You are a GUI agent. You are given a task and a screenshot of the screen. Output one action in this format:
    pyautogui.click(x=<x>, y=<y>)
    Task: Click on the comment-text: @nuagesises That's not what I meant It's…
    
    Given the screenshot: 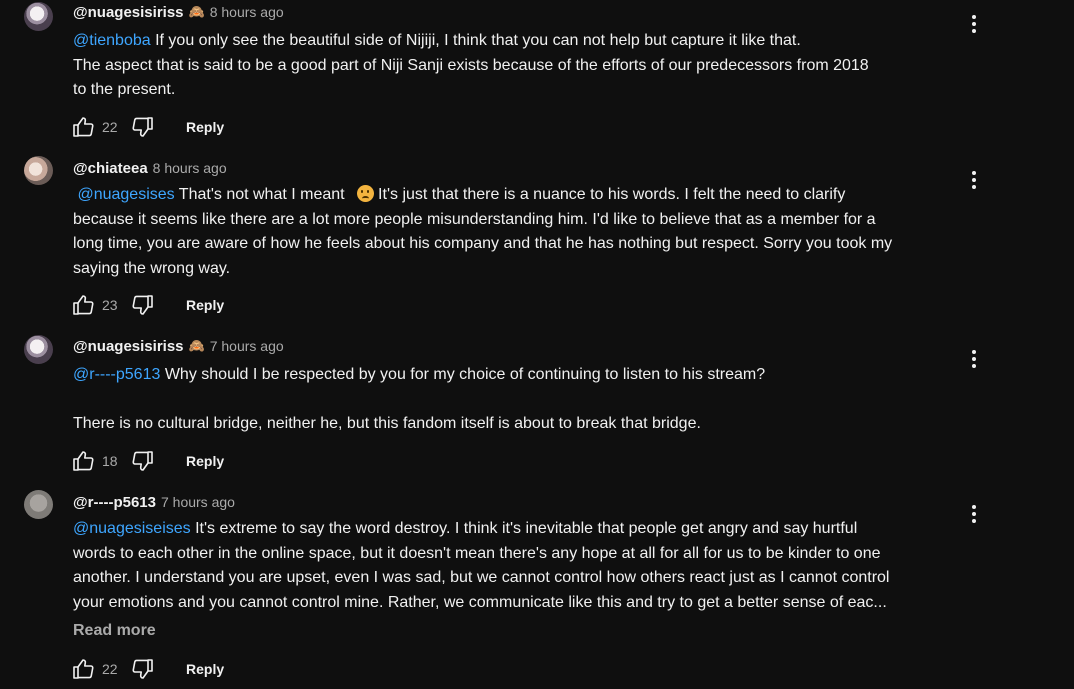 What is the action you would take?
    pyautogui.click(x=483, y=231)
    